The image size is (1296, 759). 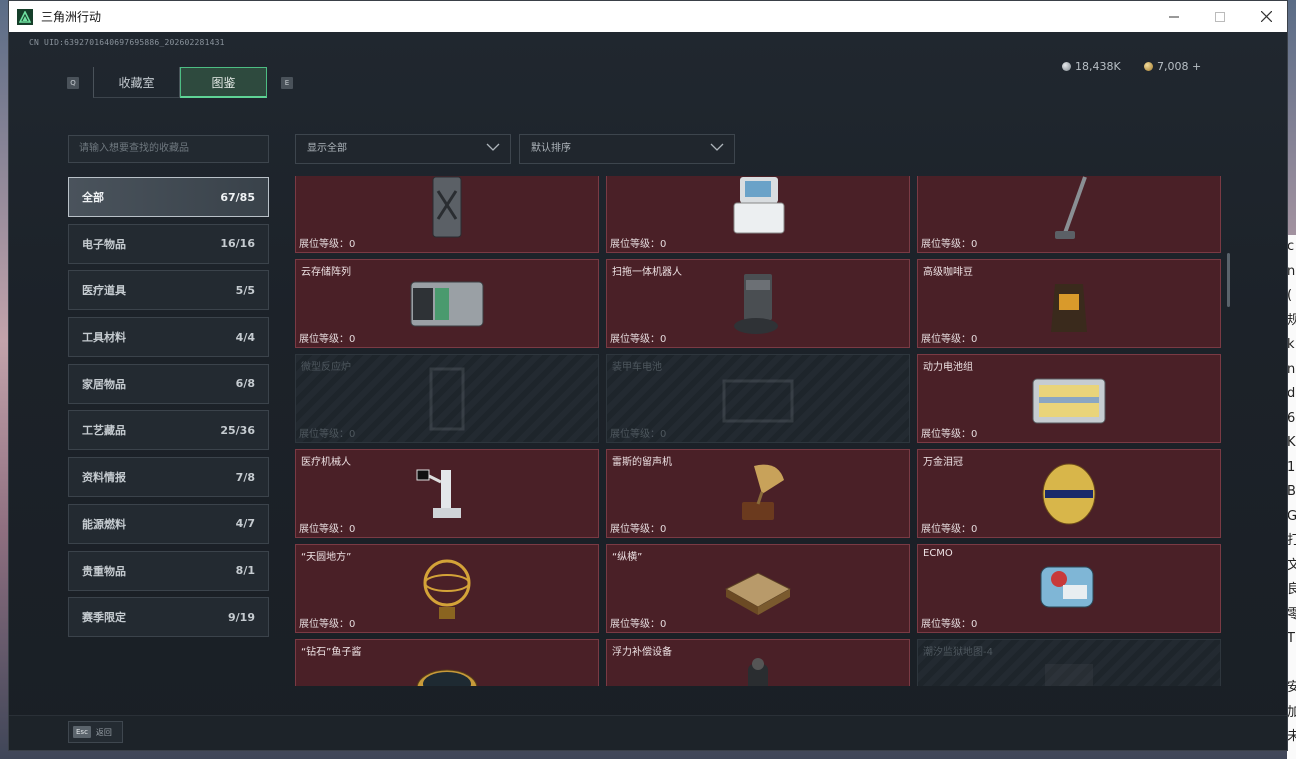 I want to click on silver-amount: 18,438K, so click(x=1098, y=66).